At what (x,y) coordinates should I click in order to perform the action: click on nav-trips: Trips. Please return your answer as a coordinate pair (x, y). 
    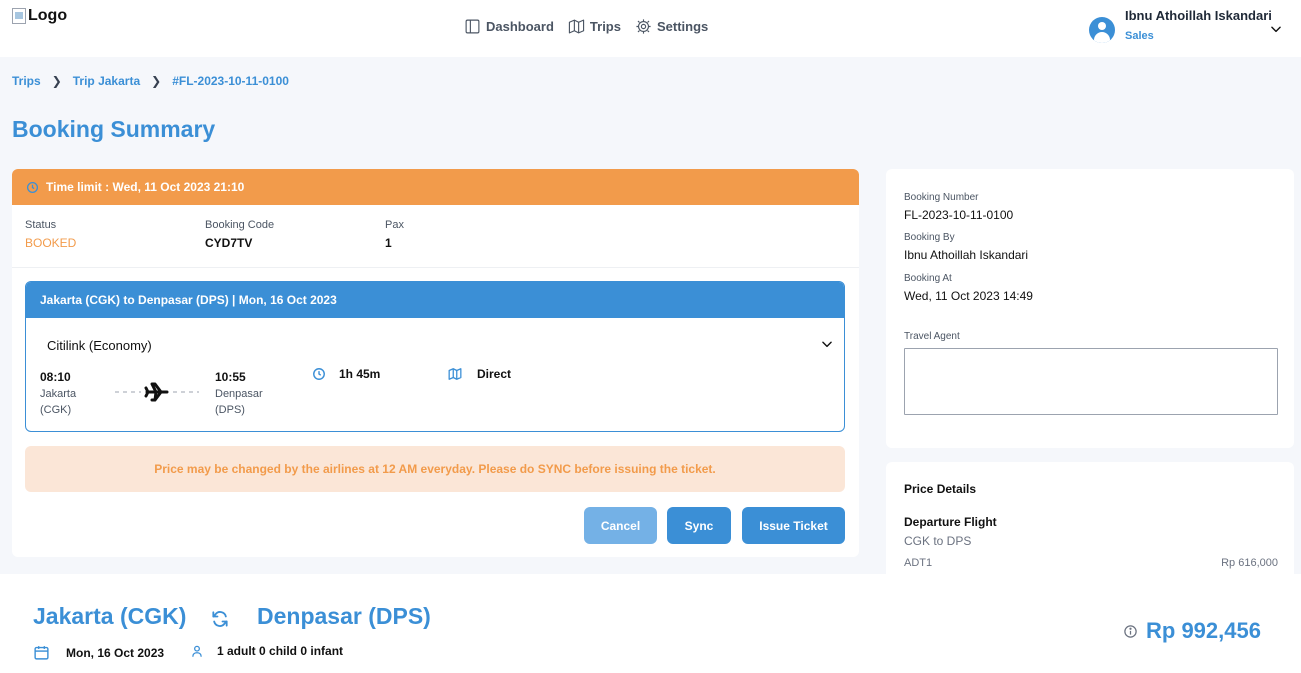
    Looking at the image, I should click on (594, 26).